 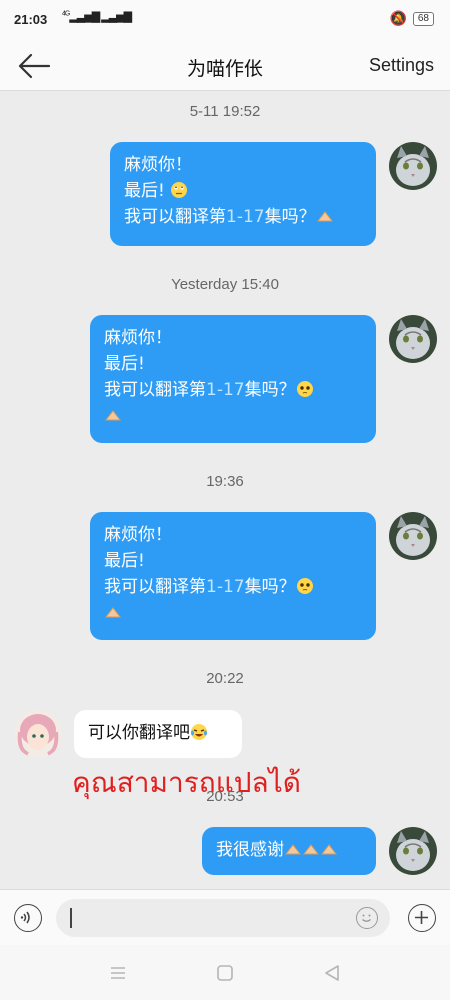 I want to click on home-button, so click(x=225, y=973).